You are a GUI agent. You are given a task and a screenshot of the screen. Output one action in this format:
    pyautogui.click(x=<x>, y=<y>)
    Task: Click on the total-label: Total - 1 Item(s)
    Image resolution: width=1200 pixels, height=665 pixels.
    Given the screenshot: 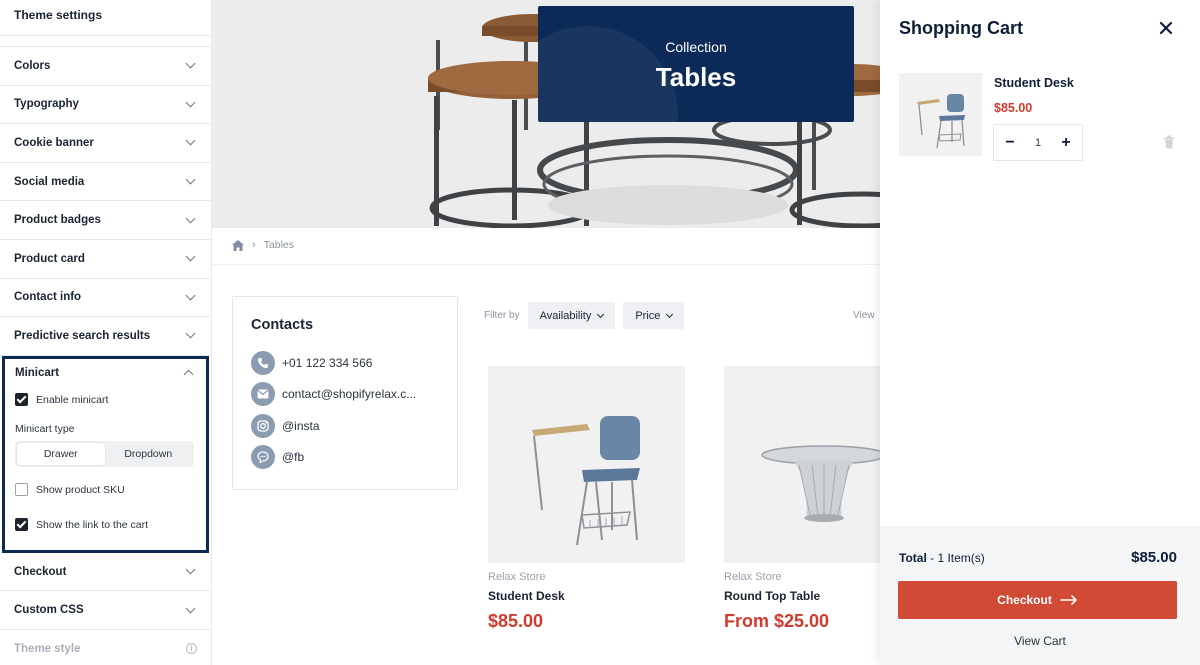 What is the action you would take?
    pyautogui.click(x=942, y=558)
    